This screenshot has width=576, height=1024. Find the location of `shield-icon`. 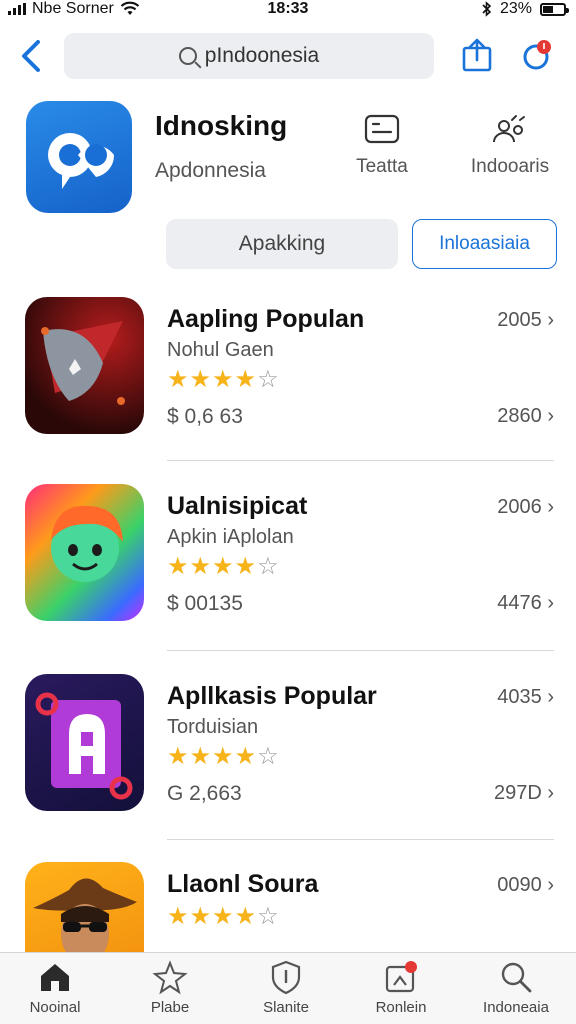

shield-icon is located at coordinates (286, 977).